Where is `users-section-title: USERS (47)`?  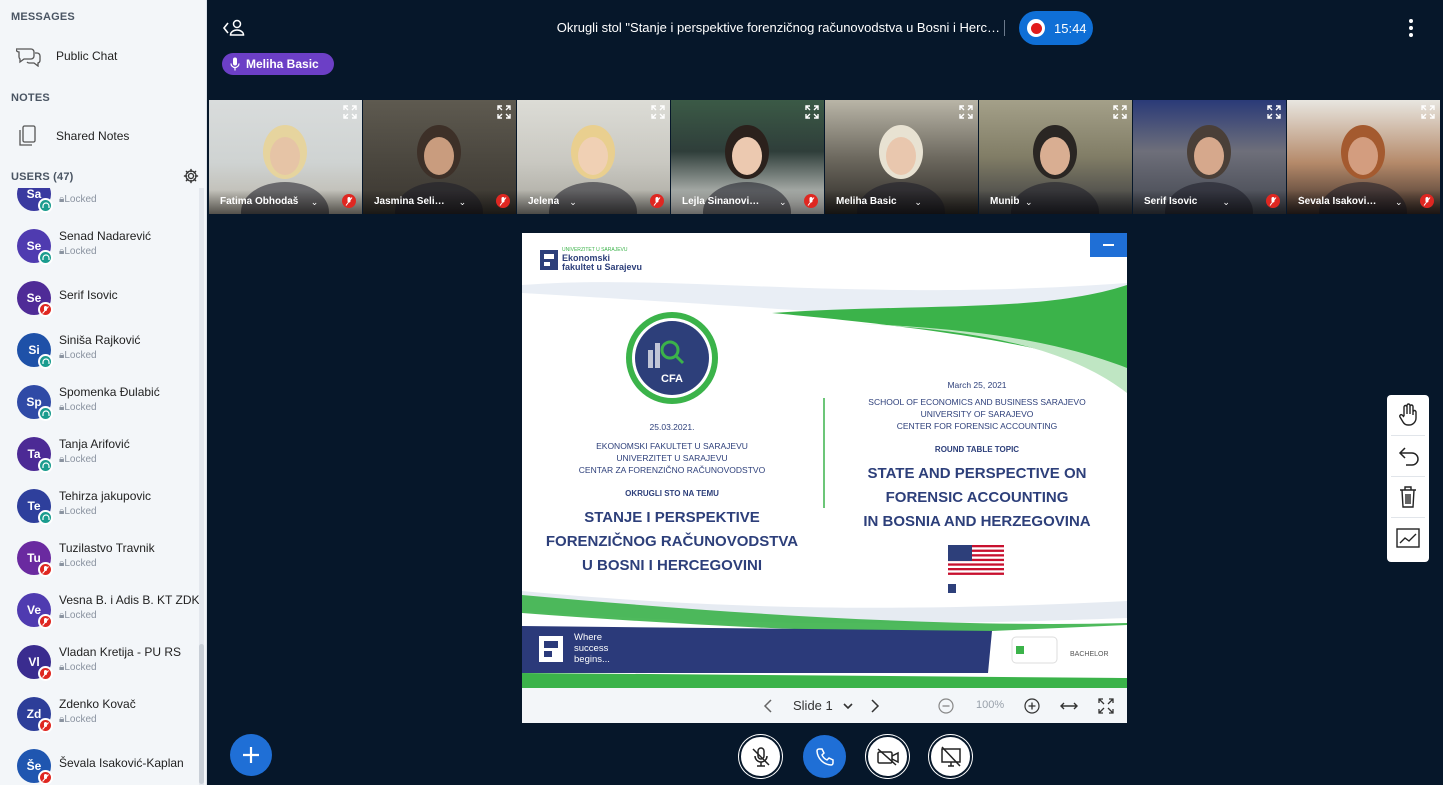 users-section-title: USERS (47) is located at coordinates (42, 177).